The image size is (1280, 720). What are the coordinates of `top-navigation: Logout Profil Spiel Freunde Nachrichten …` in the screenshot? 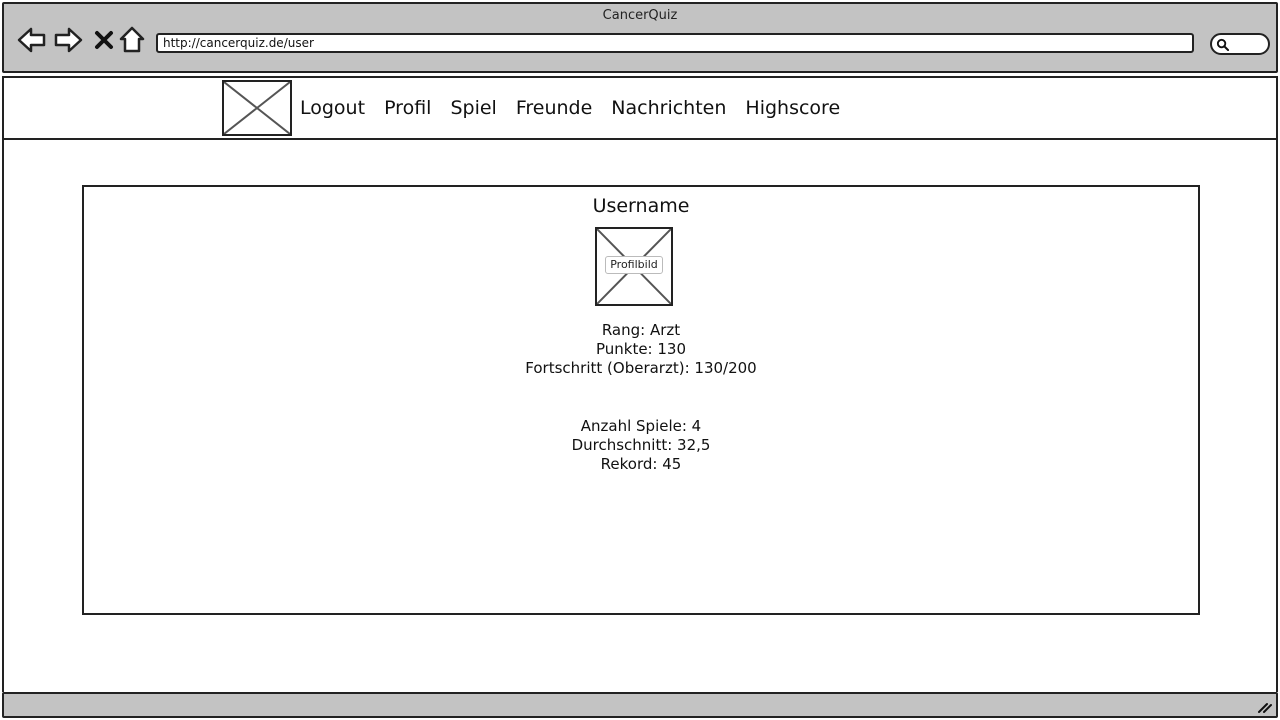 It's located at (640, 108).